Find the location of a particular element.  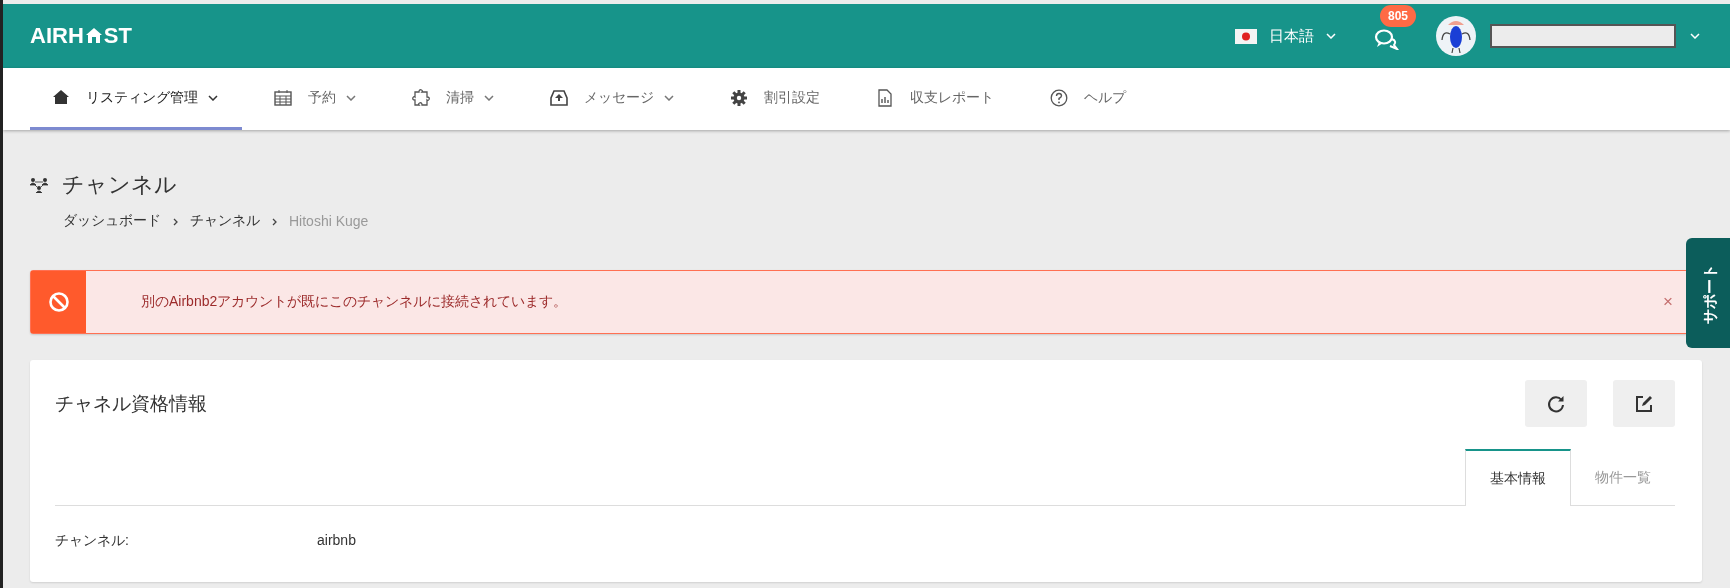

settings-icon is located at coordinates (739, 97).